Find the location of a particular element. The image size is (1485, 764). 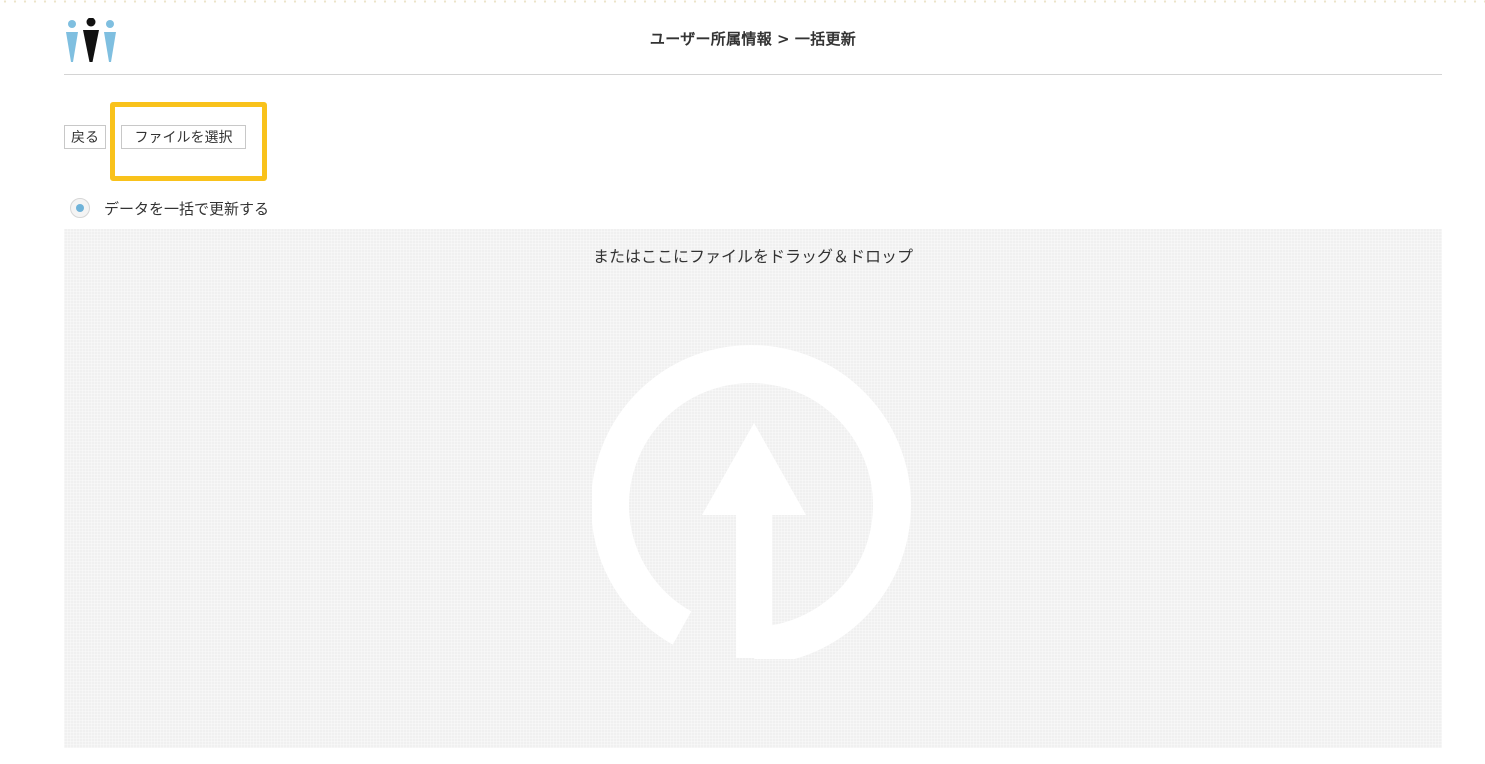

bulk-update-label: データを一括で更新する is located at coordinates (187, 208).